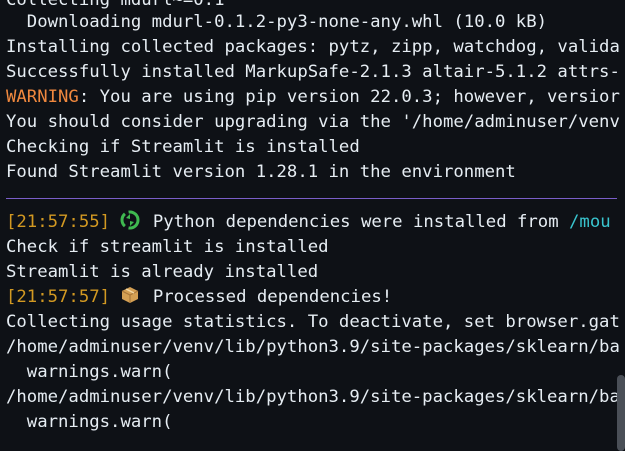 The height and width of the screenshot is (451, 625). Describe the element at coordinates (162, 272) in the screenshot. I see `log-line: Streamlit is already installed` at that location.